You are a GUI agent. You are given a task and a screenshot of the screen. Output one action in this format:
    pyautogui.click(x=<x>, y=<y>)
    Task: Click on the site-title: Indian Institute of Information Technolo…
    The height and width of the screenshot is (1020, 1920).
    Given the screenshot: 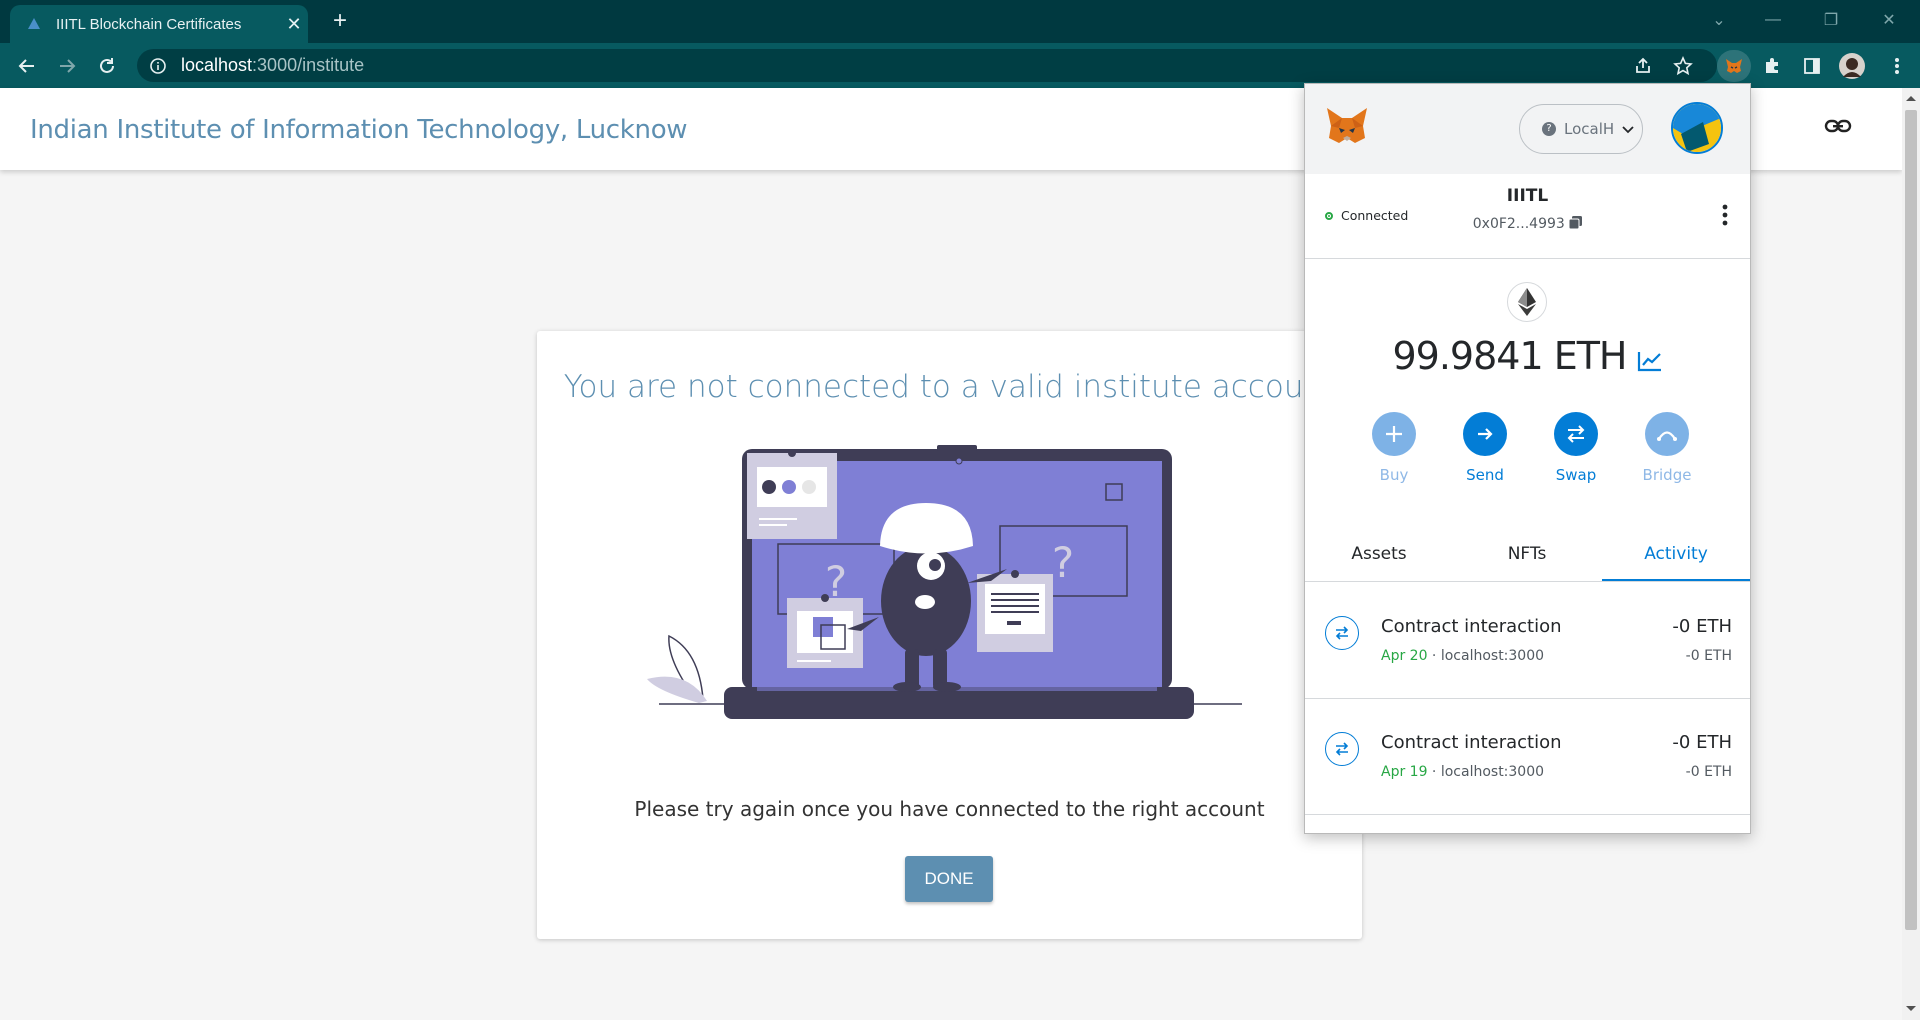 What is the action you would take?
    pyautogui.click(x=359, y=130)
    